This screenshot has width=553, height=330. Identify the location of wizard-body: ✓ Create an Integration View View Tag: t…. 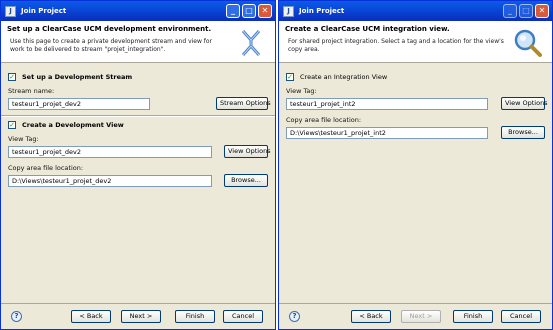
(415, 103).